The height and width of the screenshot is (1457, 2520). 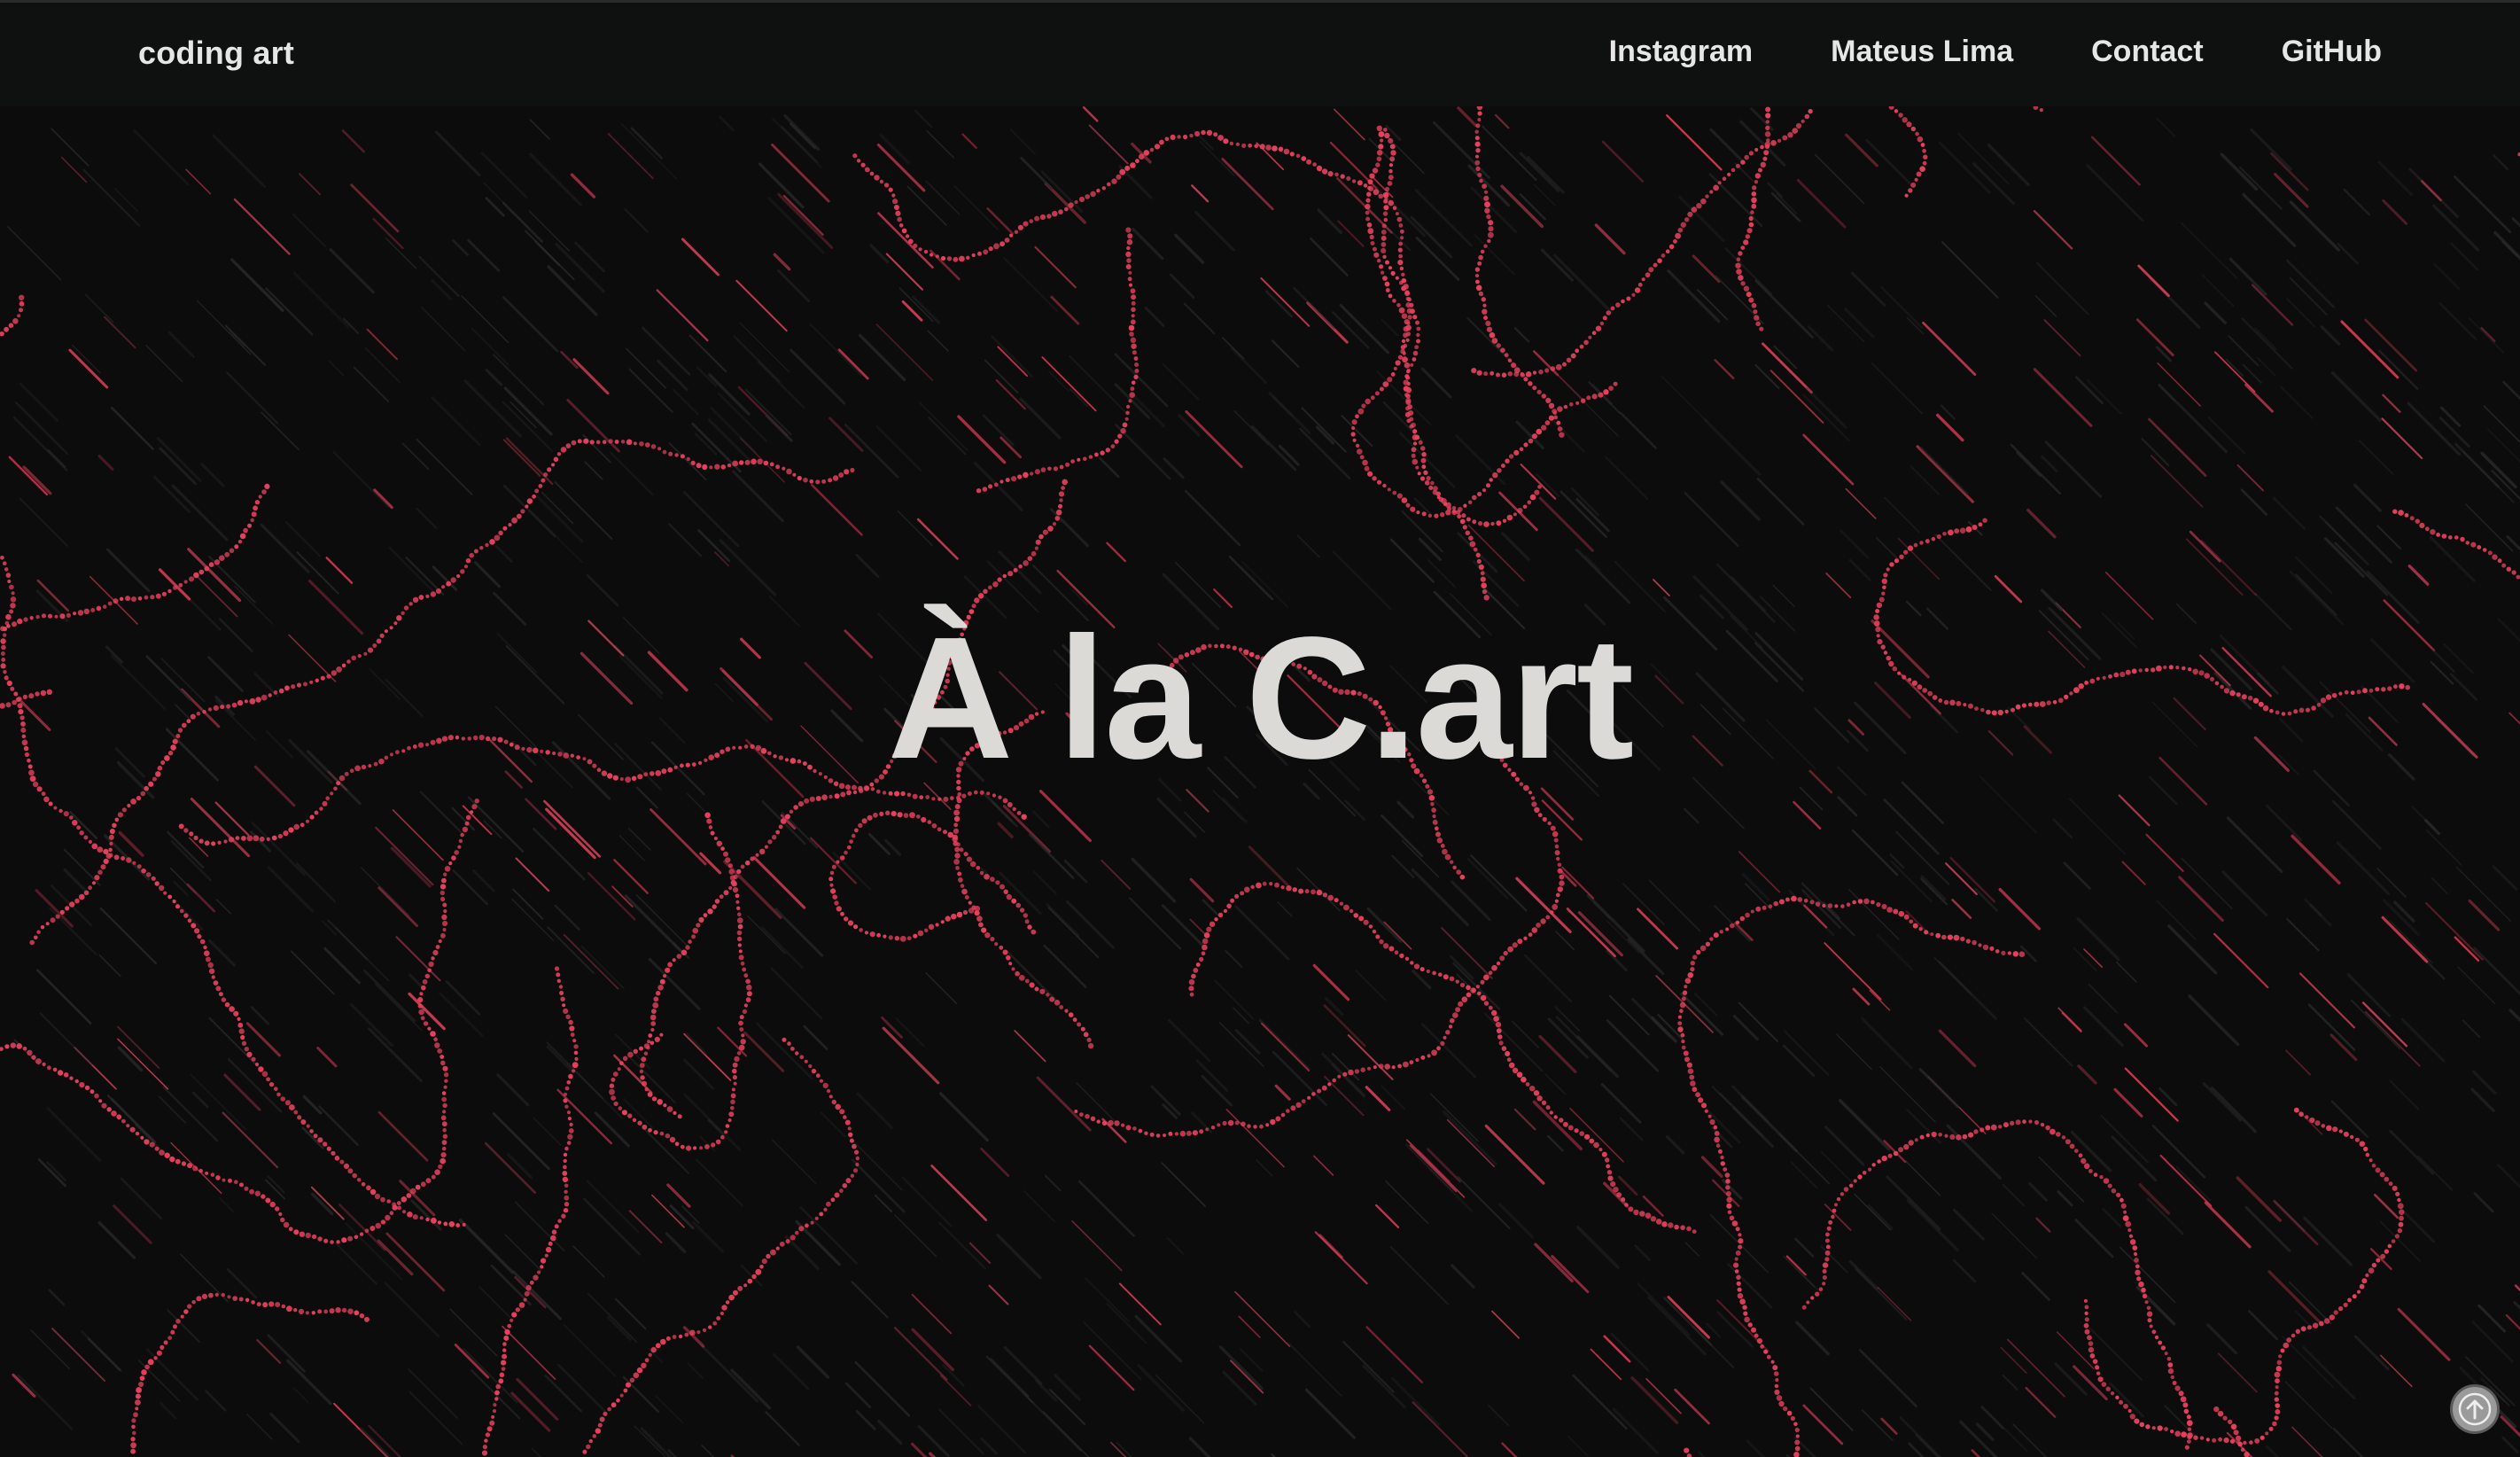 I want to click on nav-link-instagram: Instagram, so click(x=1681, y=52).